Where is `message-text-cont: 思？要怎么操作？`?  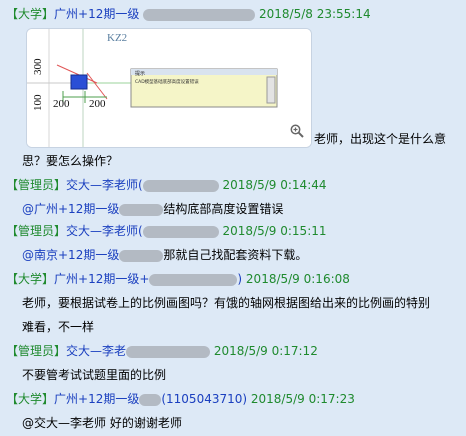 message-text-cont: 思？要怎么操作？ is located at coordinates (70, 161).